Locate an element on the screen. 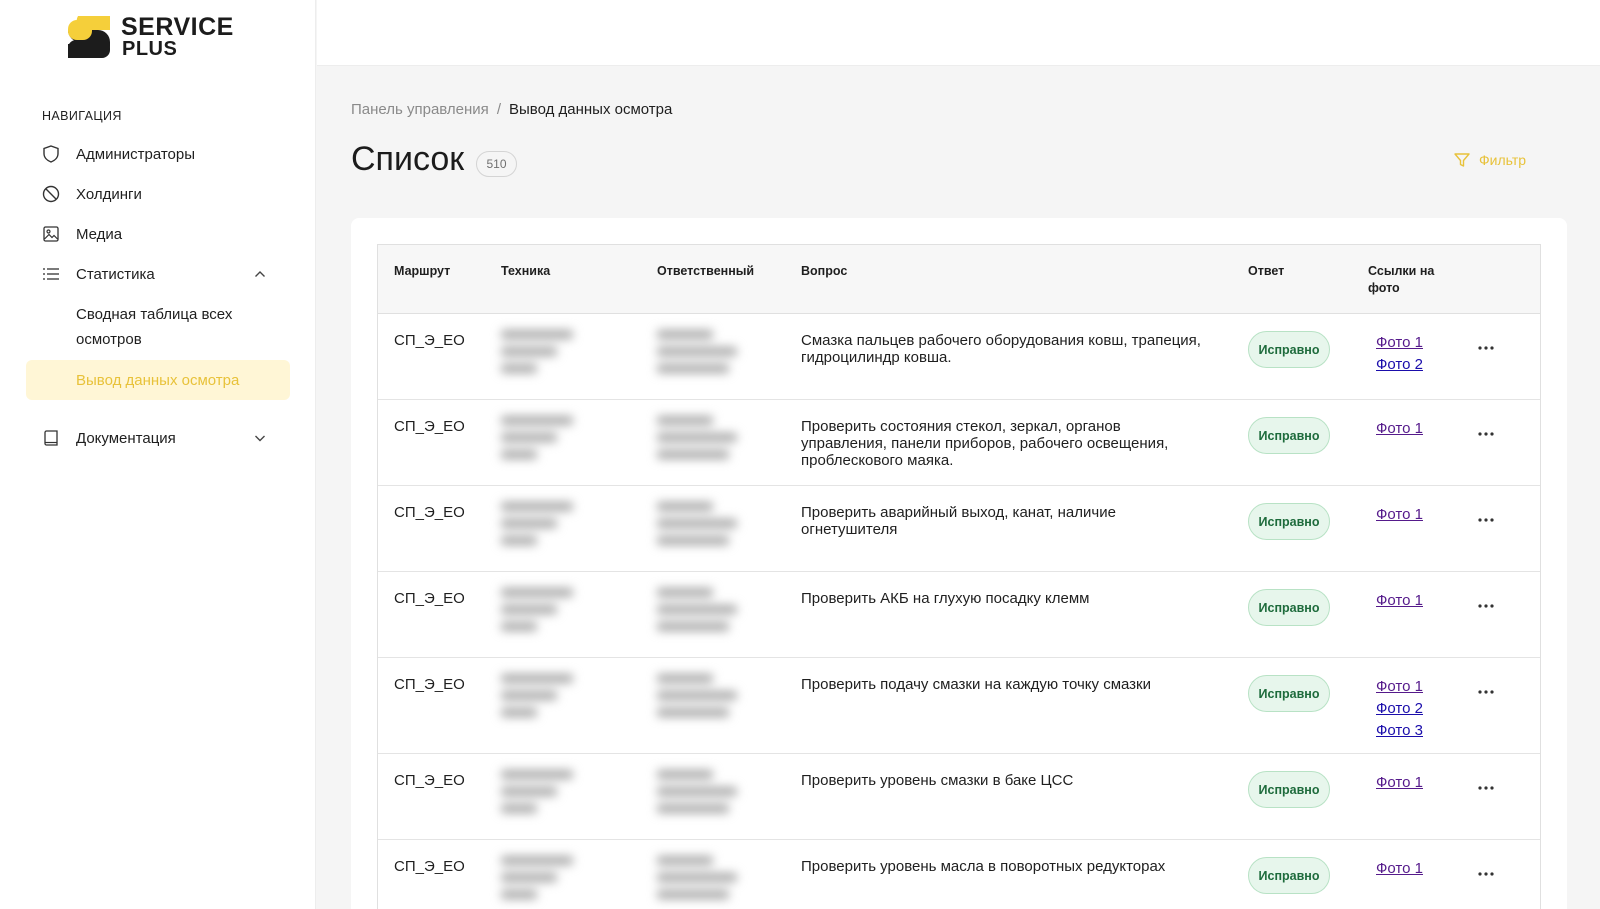 This screenshot has width=1600, height=909. col-header-equipment: Техника is located at coordinates (525, 271).